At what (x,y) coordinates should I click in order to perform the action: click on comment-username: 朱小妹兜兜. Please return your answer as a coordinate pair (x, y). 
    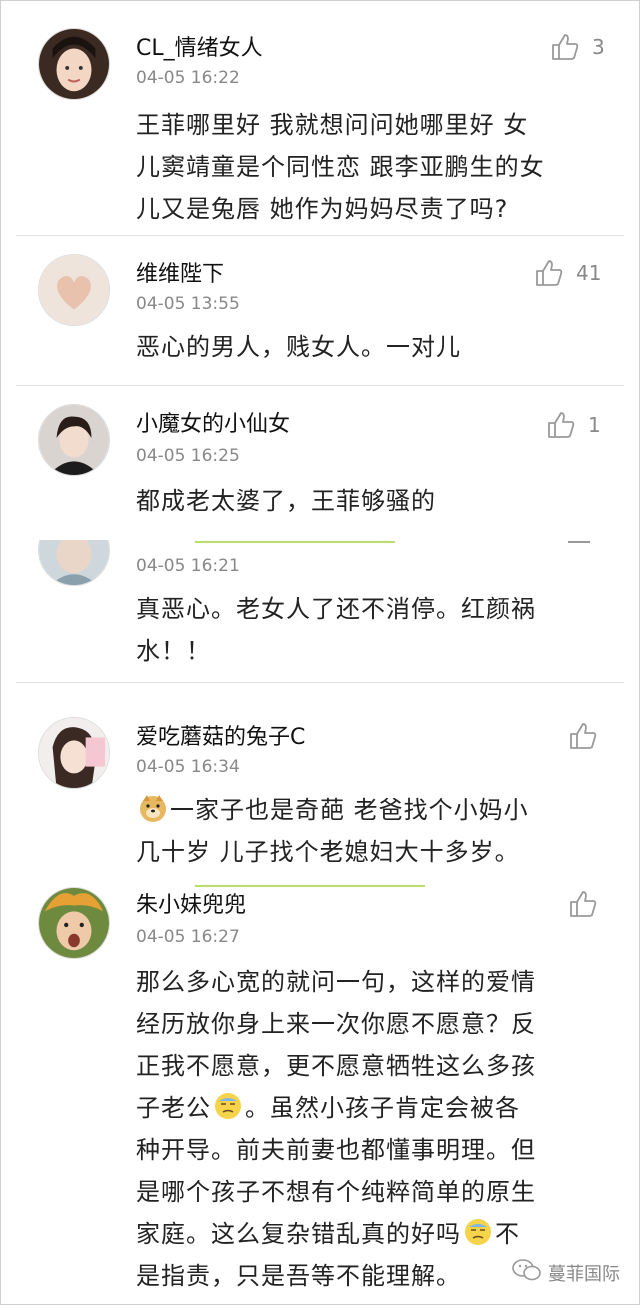
    Looking at the image, I should click on (191, 903).